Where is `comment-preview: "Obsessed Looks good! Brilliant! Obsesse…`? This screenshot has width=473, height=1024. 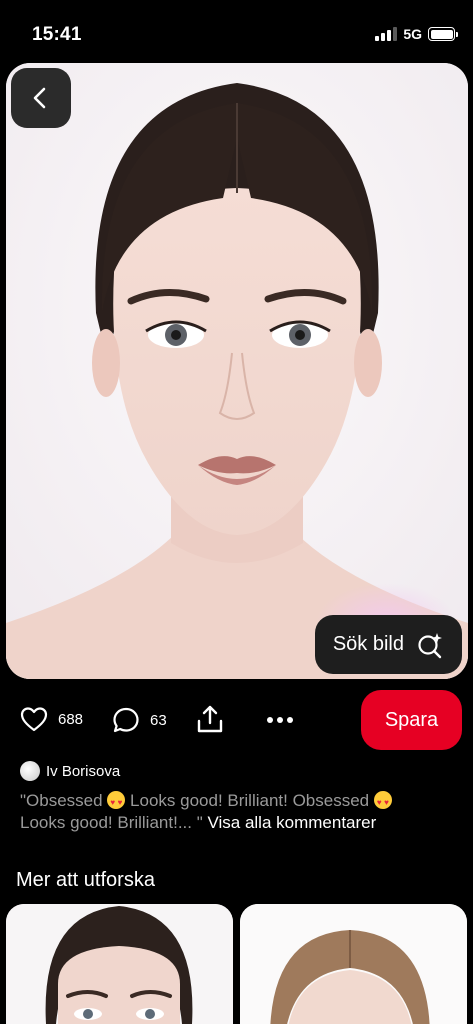 comment-preview: "Obsessed Looks good! Brilliant! Obsesse… is located at coordinates (230, 812).